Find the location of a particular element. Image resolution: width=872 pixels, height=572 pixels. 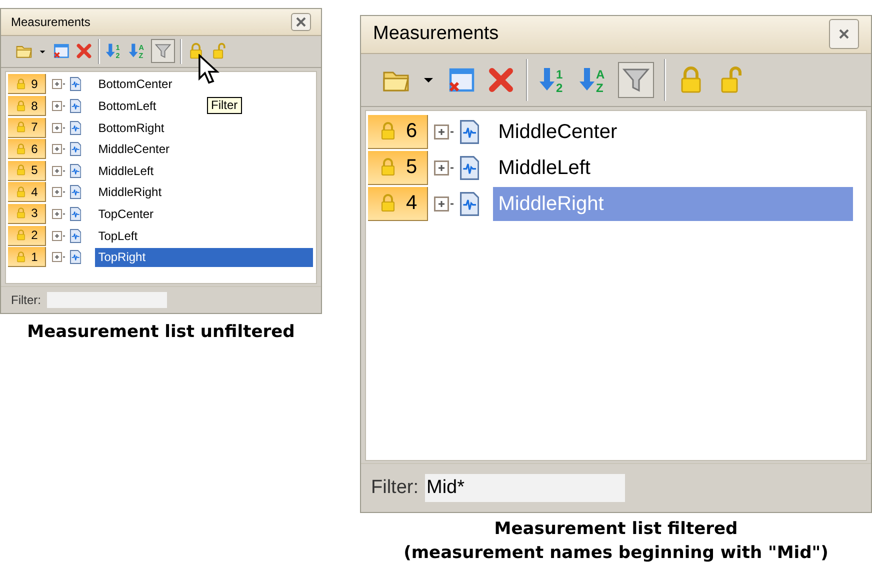

figure-caption: Measurement list filtered is located at coordinates (616, 529).